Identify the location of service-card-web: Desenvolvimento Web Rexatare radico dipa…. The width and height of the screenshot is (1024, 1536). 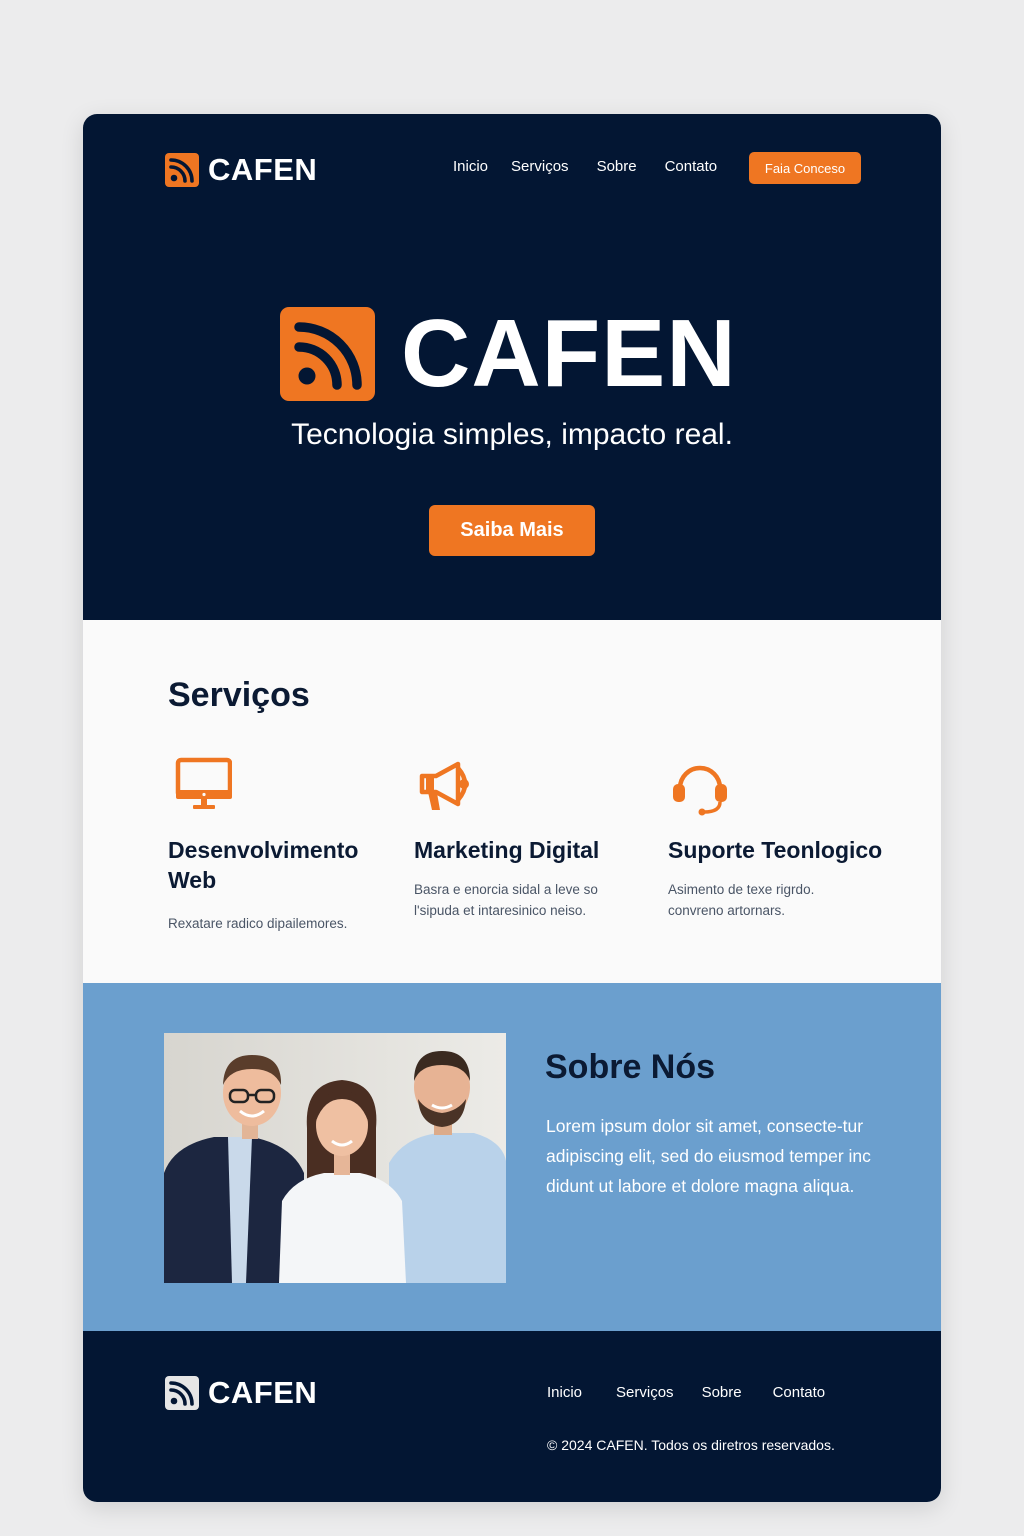
(283, 844).